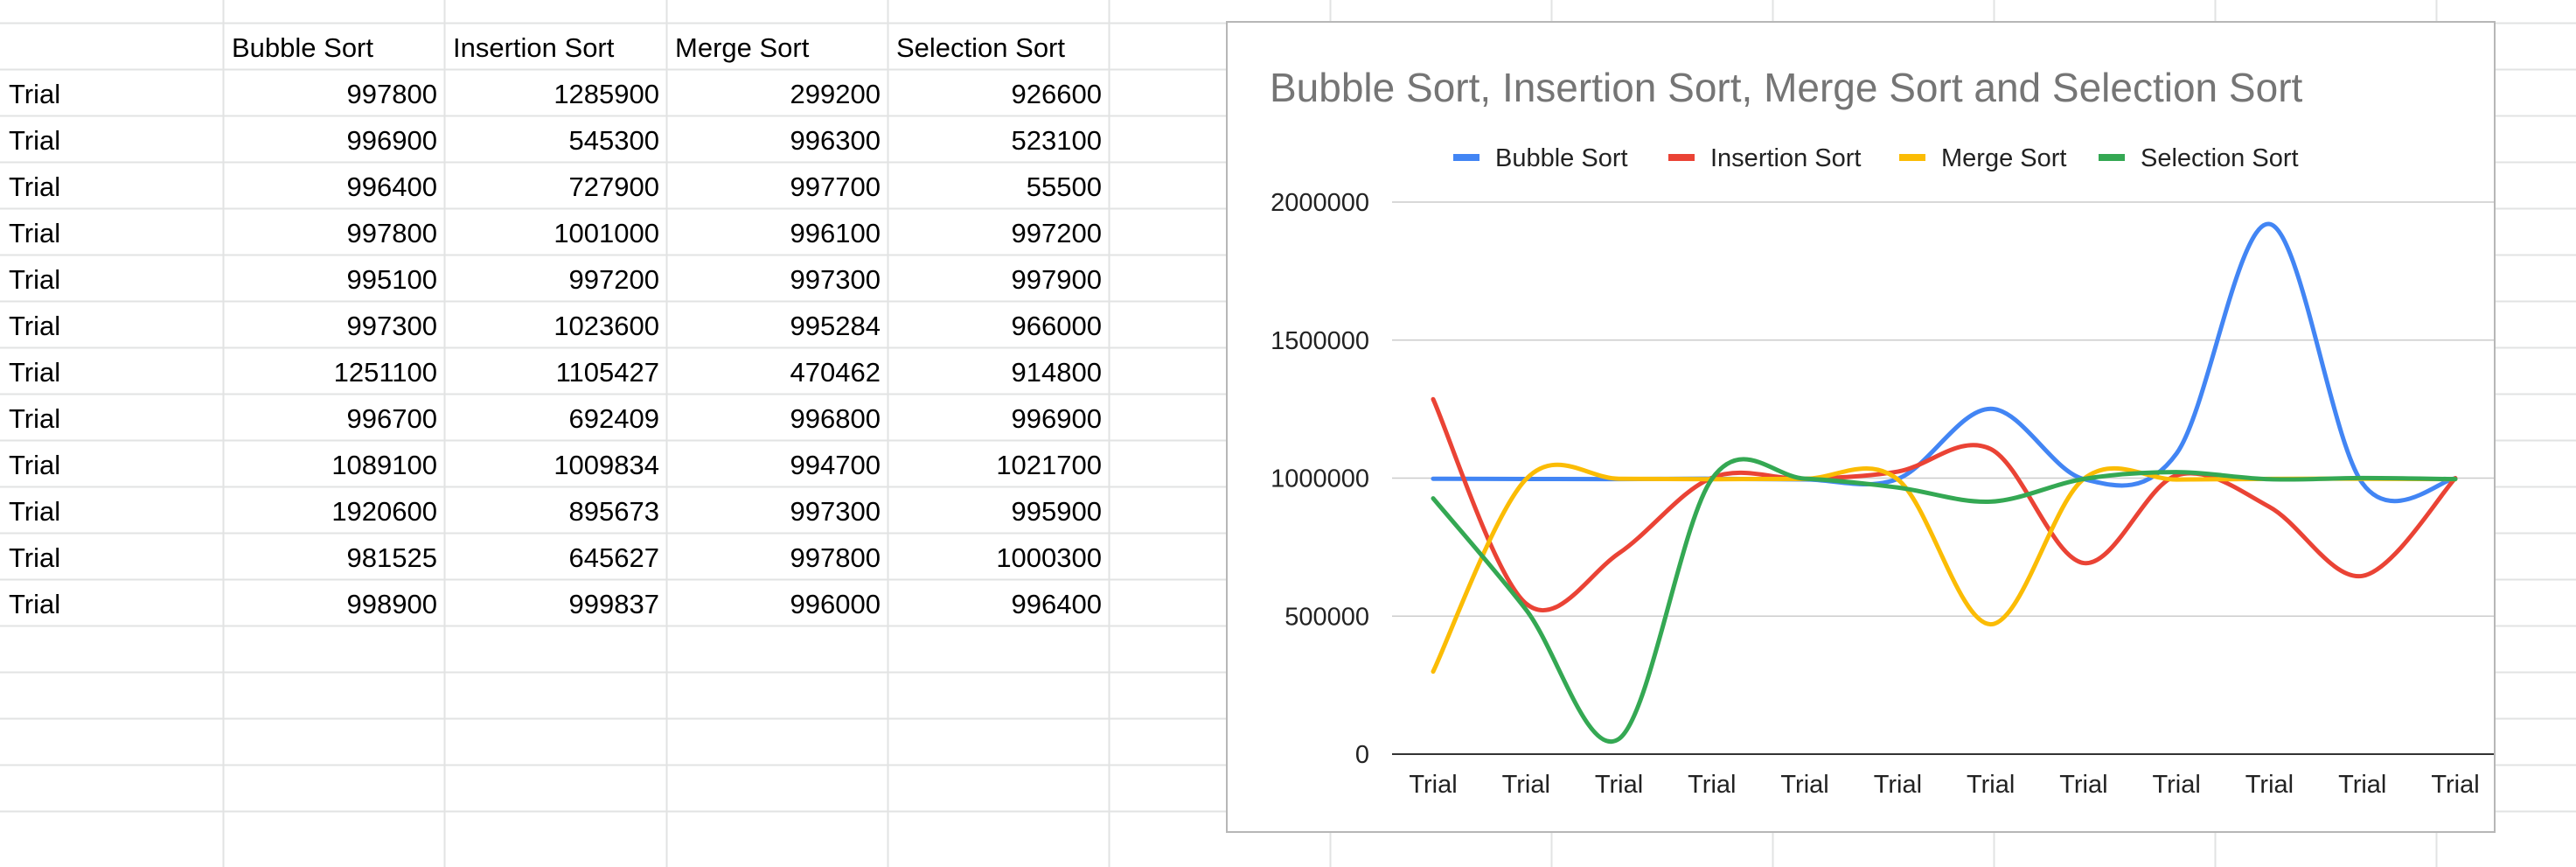 The height and width of the screenshot is (867, 2576). What do you see at coordinates (555, 279) in the screenshot?
I see `table-row: Trial 995100 997200 997300 997900` at bounding box center [555, 279].